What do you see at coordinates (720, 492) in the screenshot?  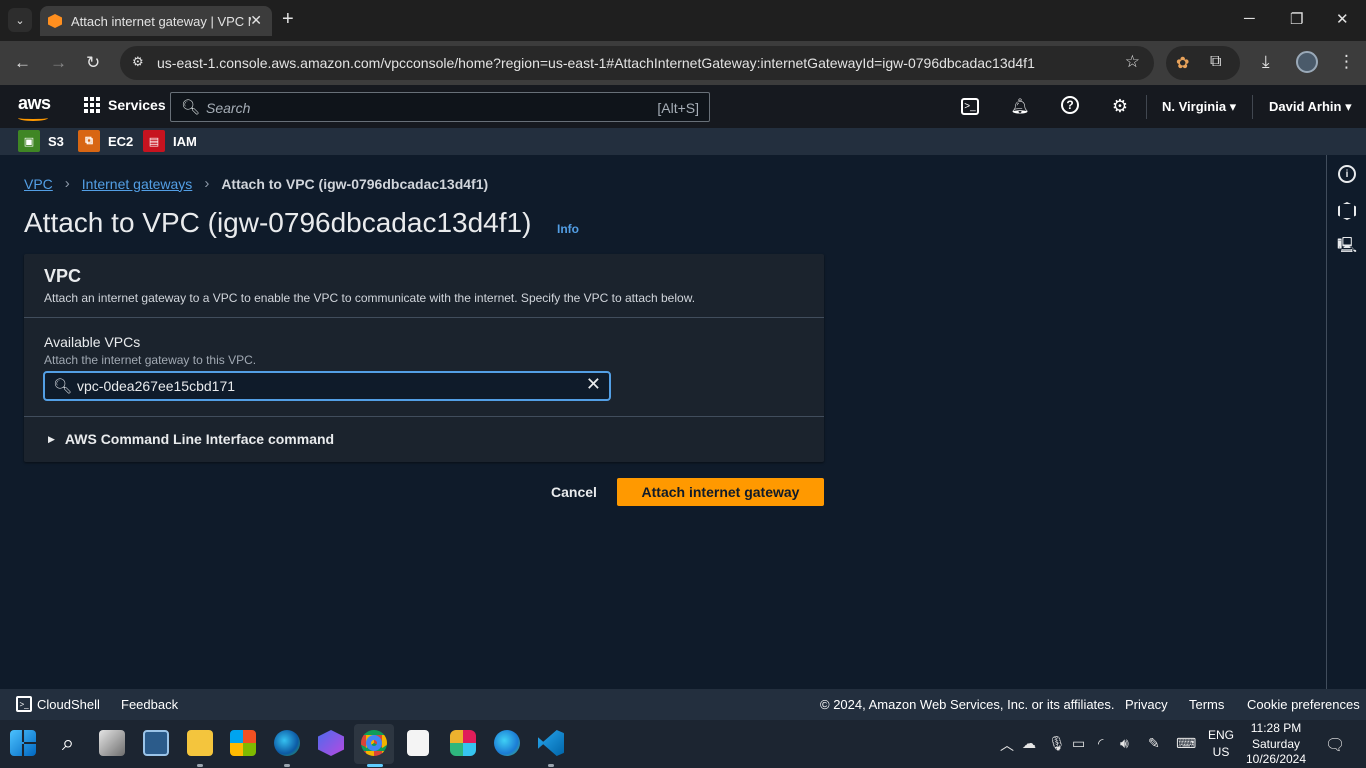 I see `attach-internet-gateway-button: Attach internet gateway` at bounding box center [720, 492].